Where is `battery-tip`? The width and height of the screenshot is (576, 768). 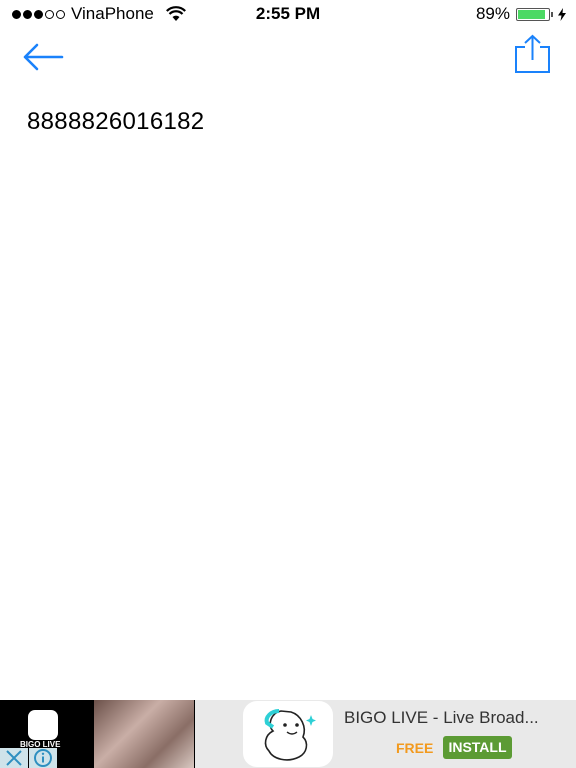
battery-tip is located at coordinates (552, 14).